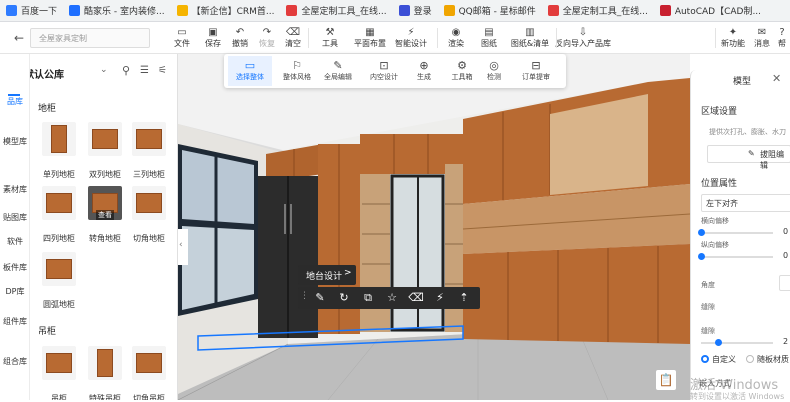  What do you see at coordinates (536, 71) in the screenshot?
I see `float-toolbar-button-7: ⊟ 订单提审` at bounding box center [536, 71].